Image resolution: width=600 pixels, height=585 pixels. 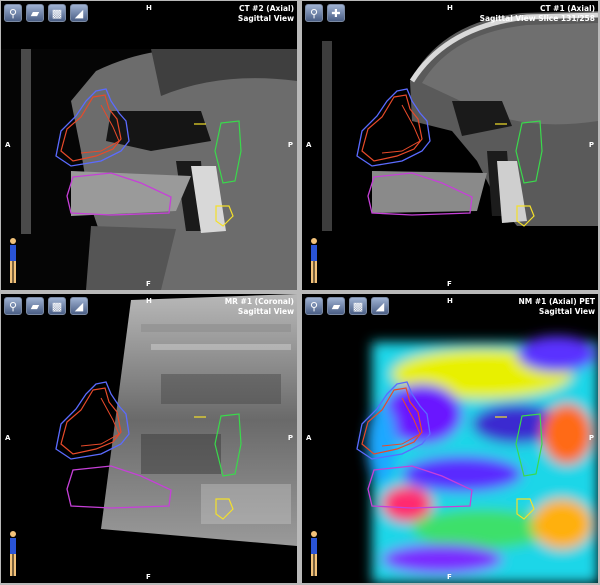 I want to click on series-label: MR #1 (Coronal), so click(x=259, y=301).